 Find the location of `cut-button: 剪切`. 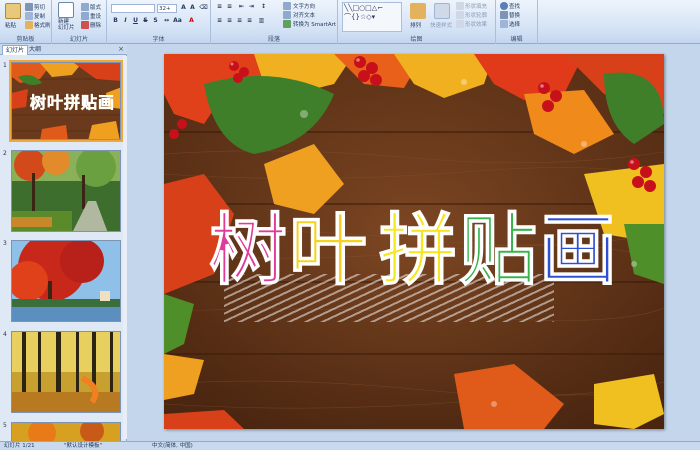

cut-button: 剪切 is located at coordinates (39, 7).